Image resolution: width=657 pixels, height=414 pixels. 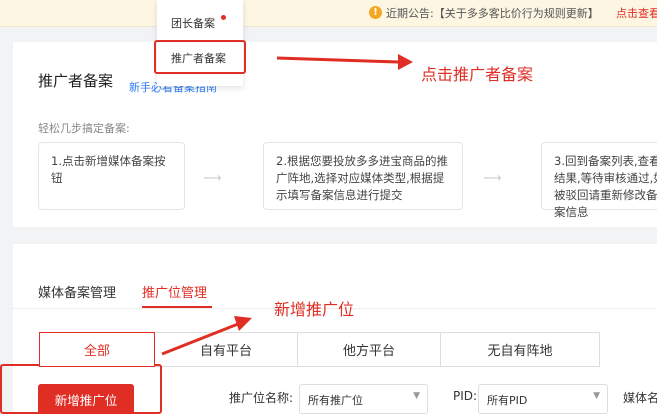 What do you see at coordinates (335, 400) in the screenshot?
I see `position-name-select-value: 所有推广位` at bounding box center [335, 400].